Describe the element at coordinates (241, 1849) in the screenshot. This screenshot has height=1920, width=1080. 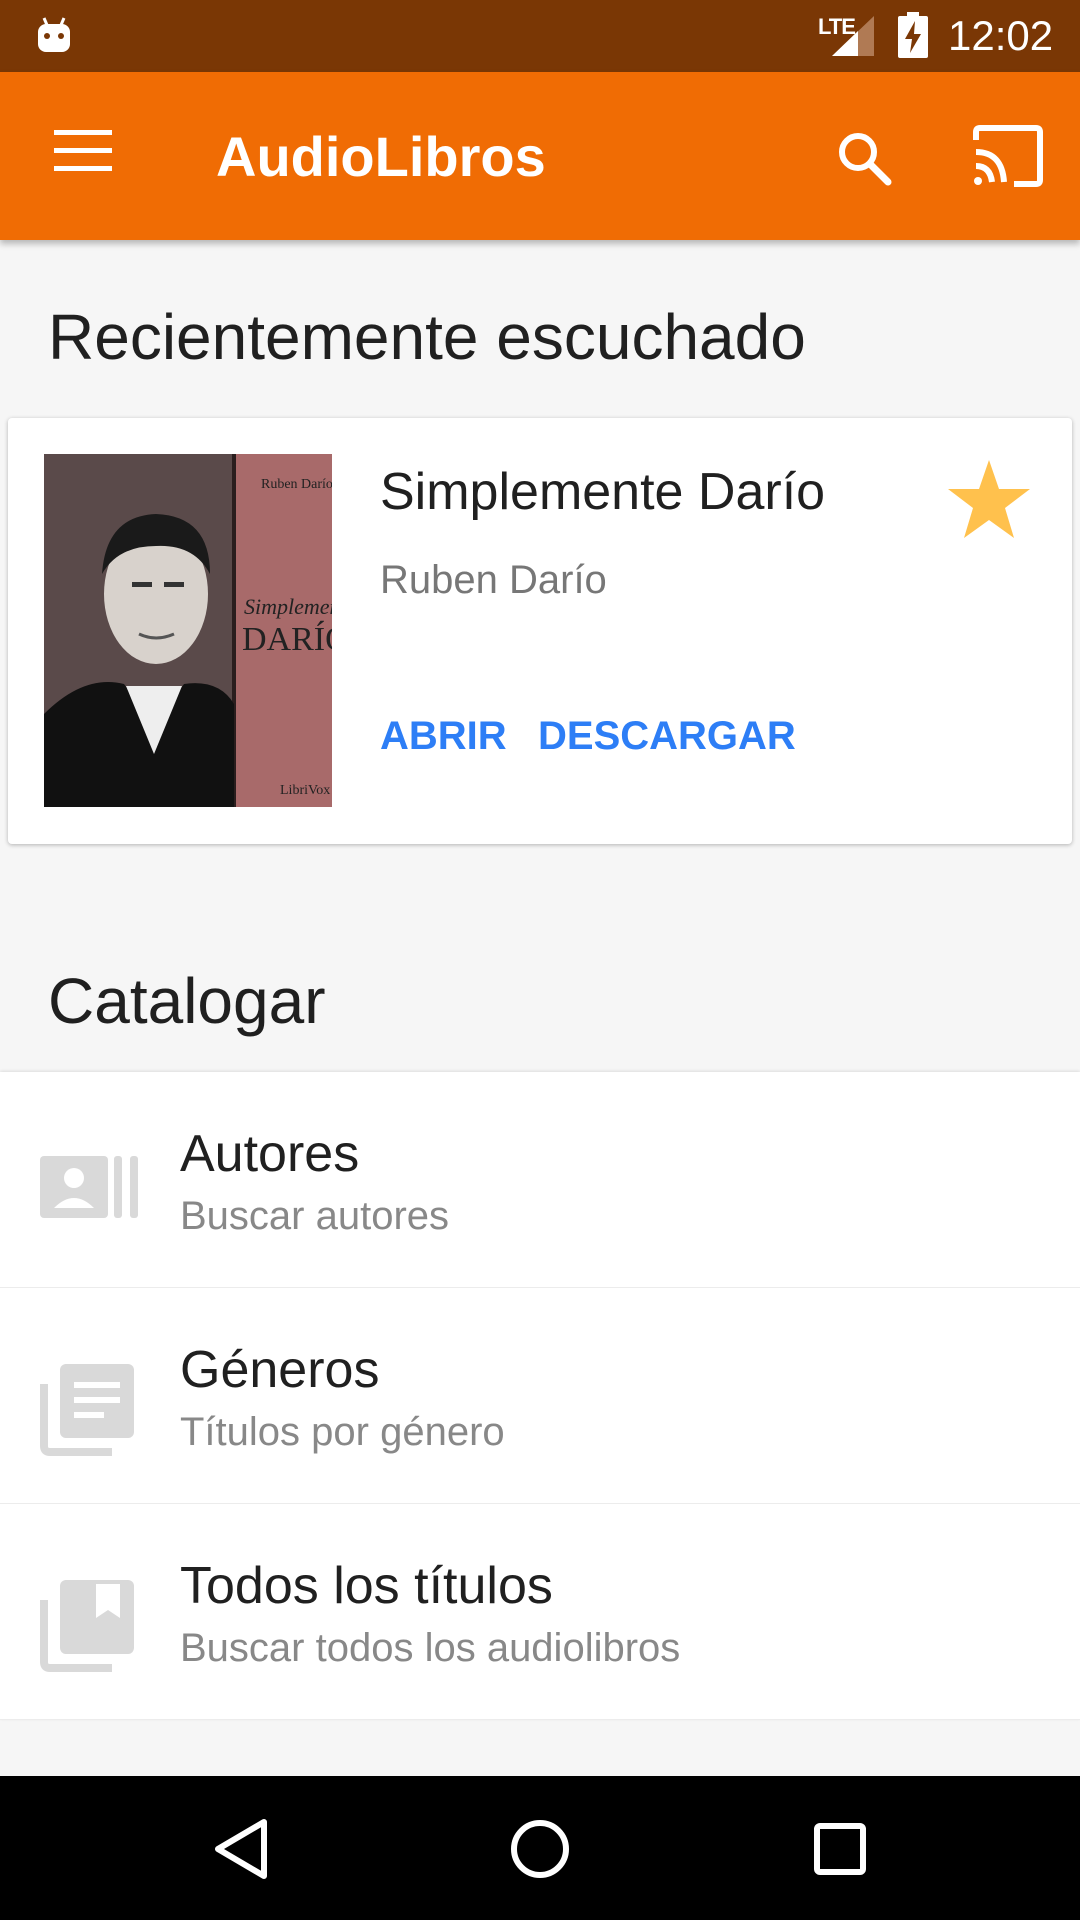
I see `back-icon` at that location.